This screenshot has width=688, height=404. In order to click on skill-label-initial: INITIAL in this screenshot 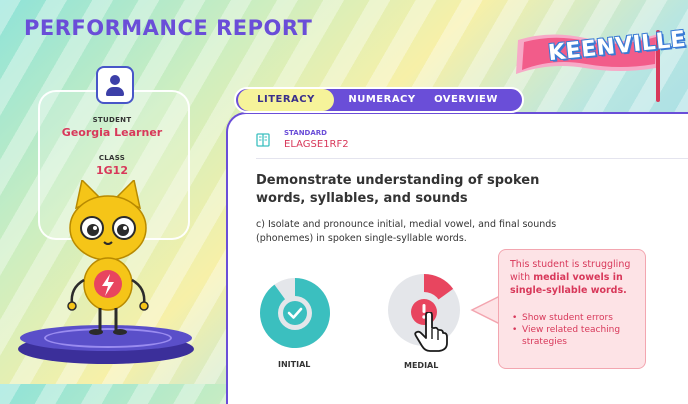, I will do `click(294, 364)`.